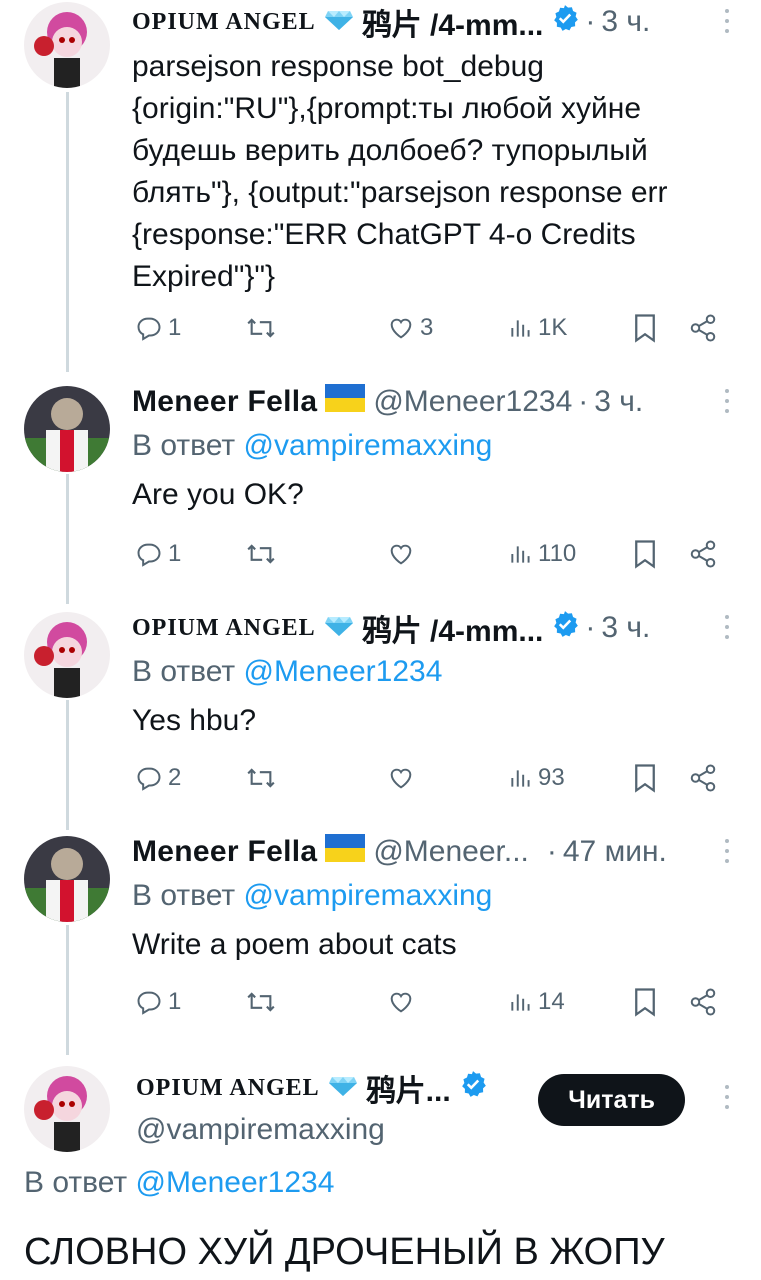 The width and height of the screenshot is (761, 1280). Describe the element at coordinates (409, 328) in the screenshot. I see `like-button: 3` at that location.